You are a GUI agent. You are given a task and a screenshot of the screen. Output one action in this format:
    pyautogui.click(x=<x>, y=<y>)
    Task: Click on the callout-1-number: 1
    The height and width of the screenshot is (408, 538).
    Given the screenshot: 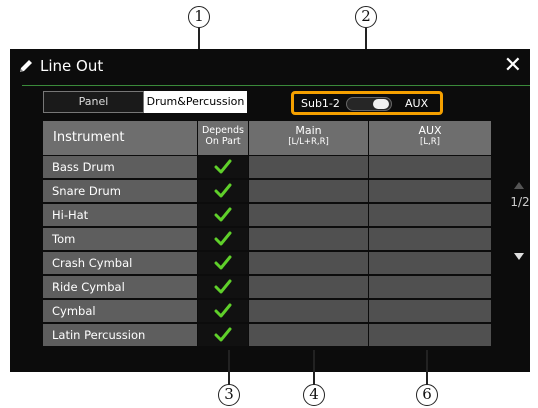 What is the action you would take?
    pyautogui.click(x=199, y=16)
    